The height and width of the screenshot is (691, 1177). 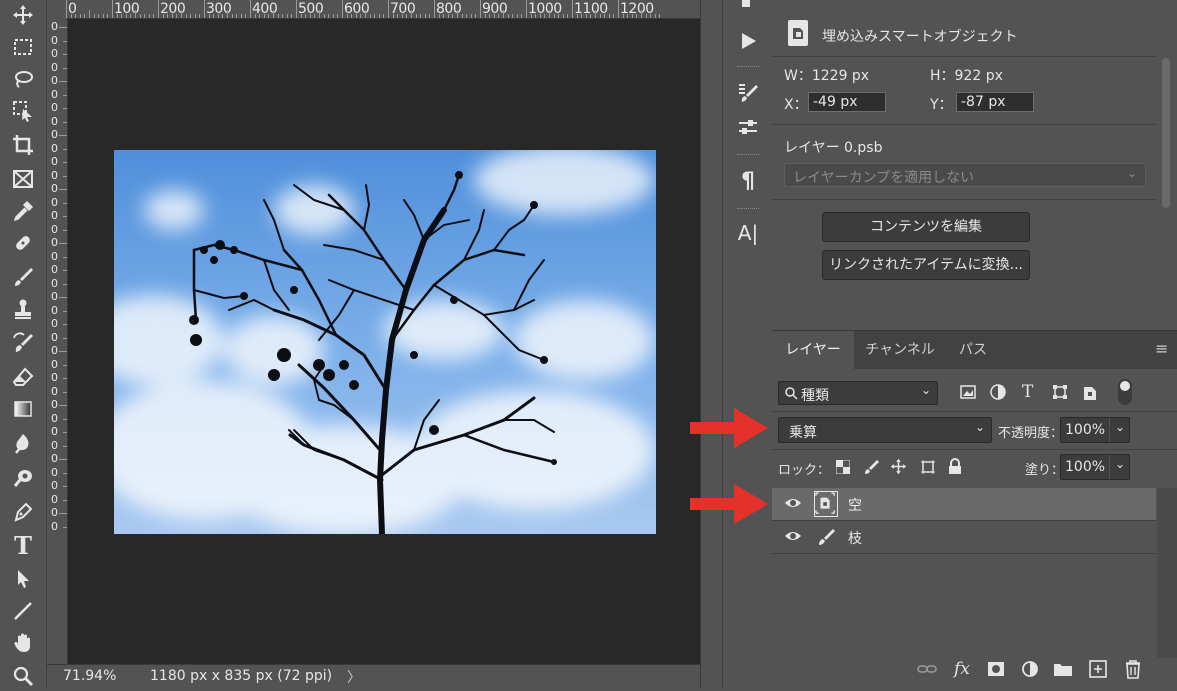 What do you see at coordinates (23, 443) in the screenshot?
I see `blur-tool` at bounding box center [23, 443].